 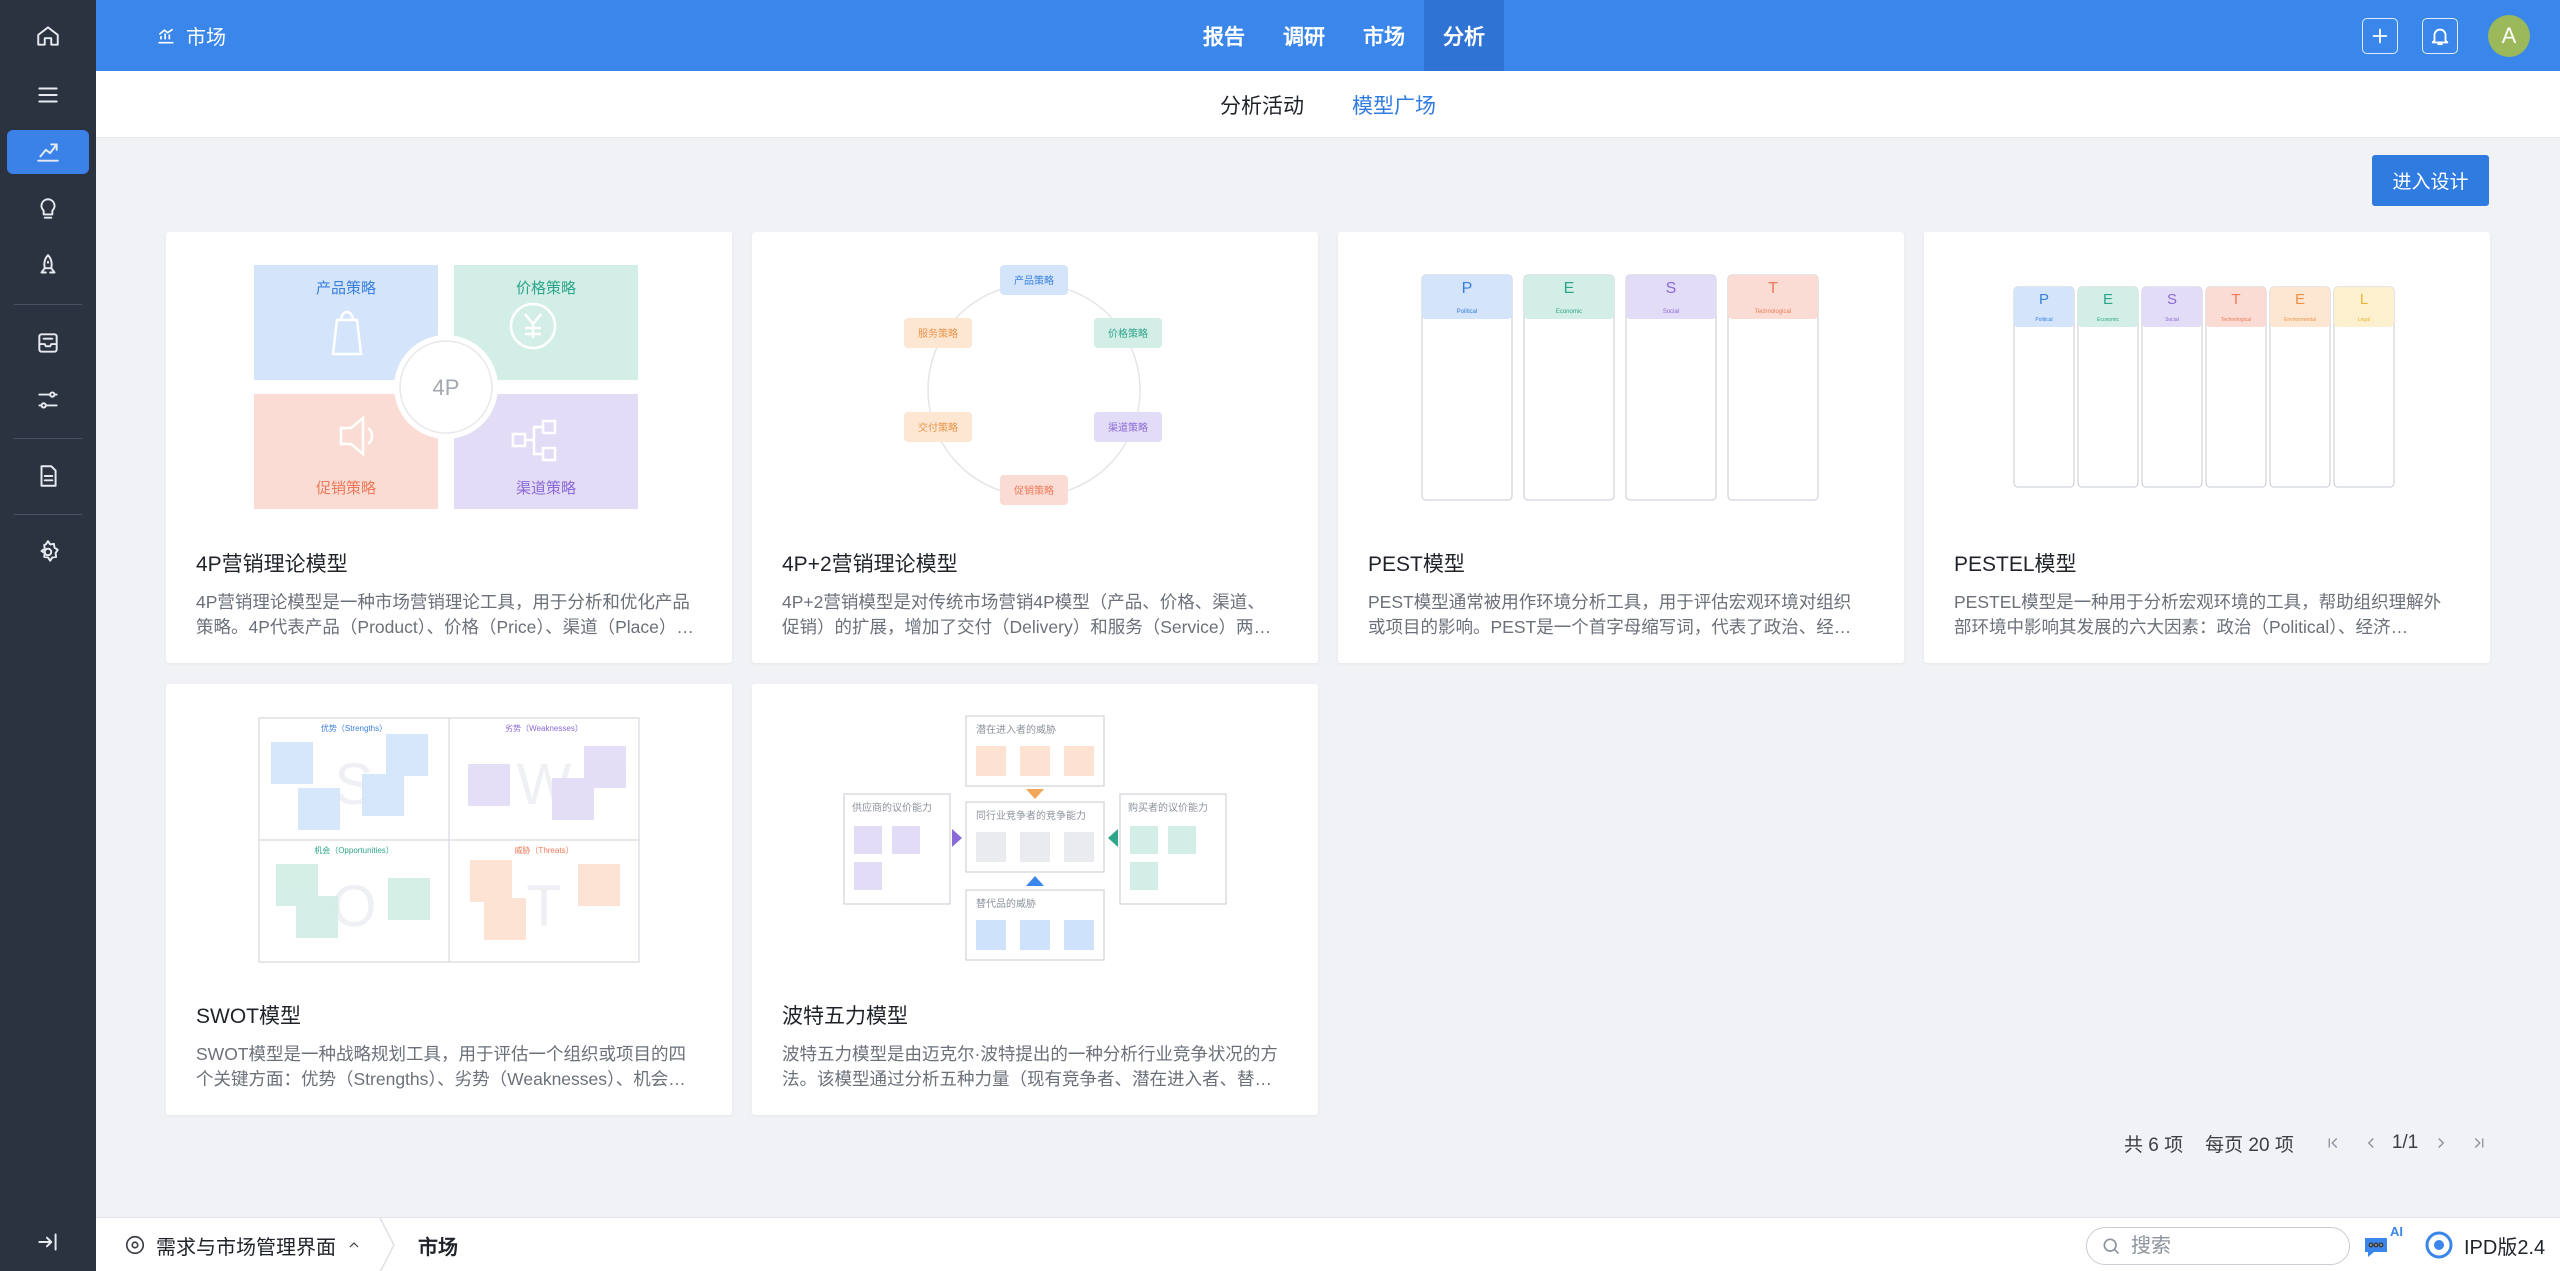 What do you see at coordinates (48, 343) in the screenshot?
I see `inbox-icon` at bounding box center [48, 343].